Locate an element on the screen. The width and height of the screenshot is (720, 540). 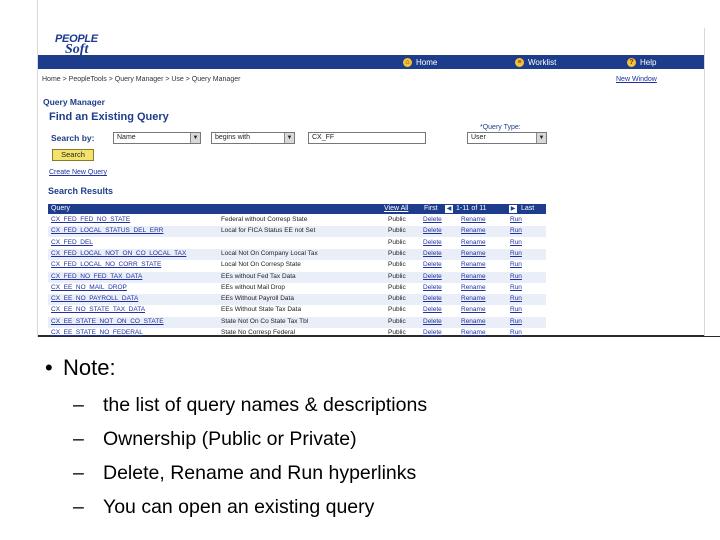
query-type-label: *Query Type: is located at coordinates (500, 127).